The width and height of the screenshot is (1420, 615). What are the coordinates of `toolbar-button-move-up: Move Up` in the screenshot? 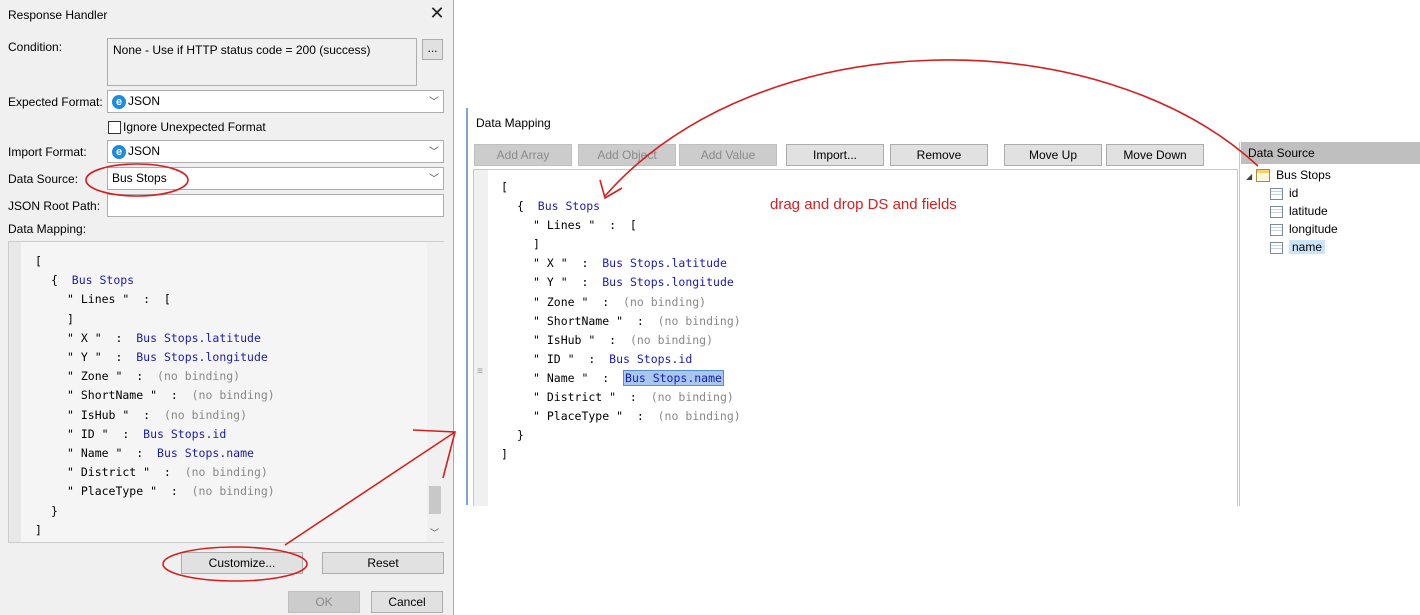 It's located at (1053, 155).